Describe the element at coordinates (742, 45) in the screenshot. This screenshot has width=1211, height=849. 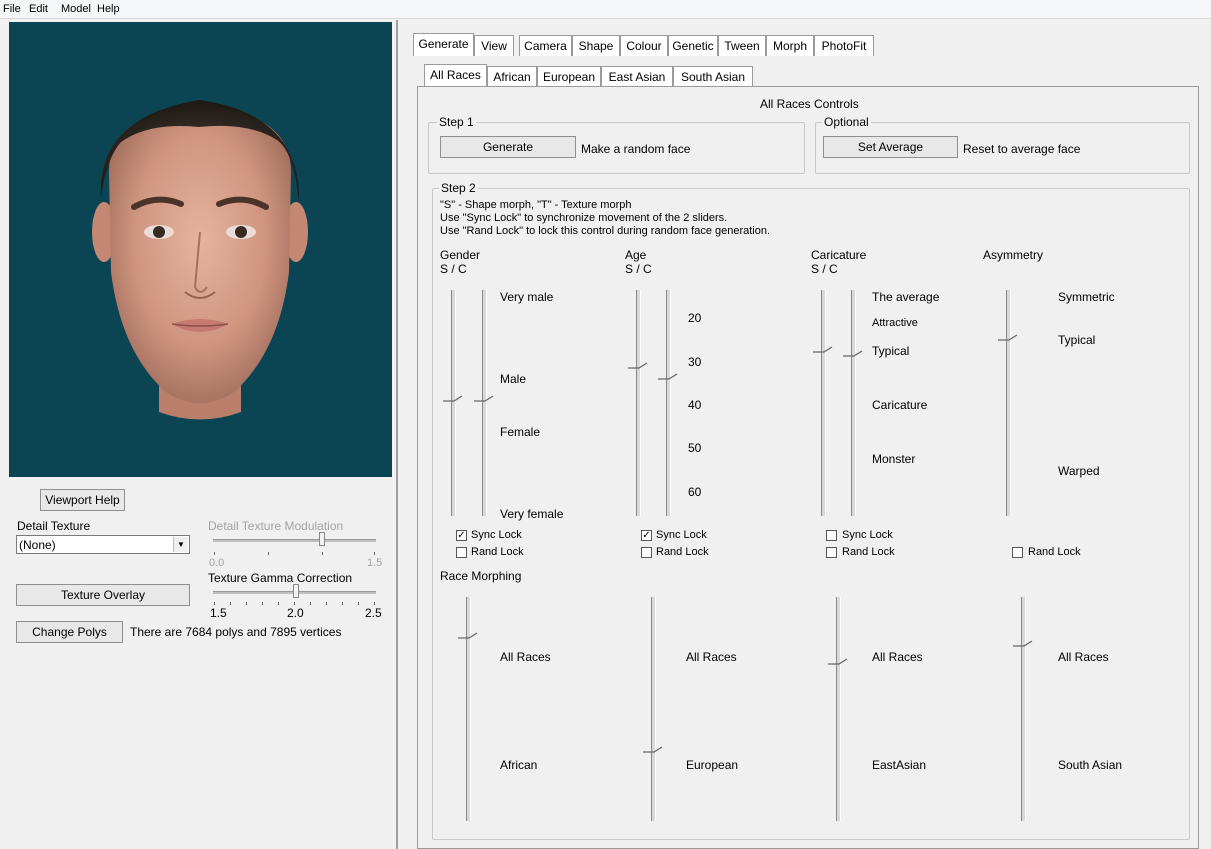
I see `tab-tween: Tween` at that location.